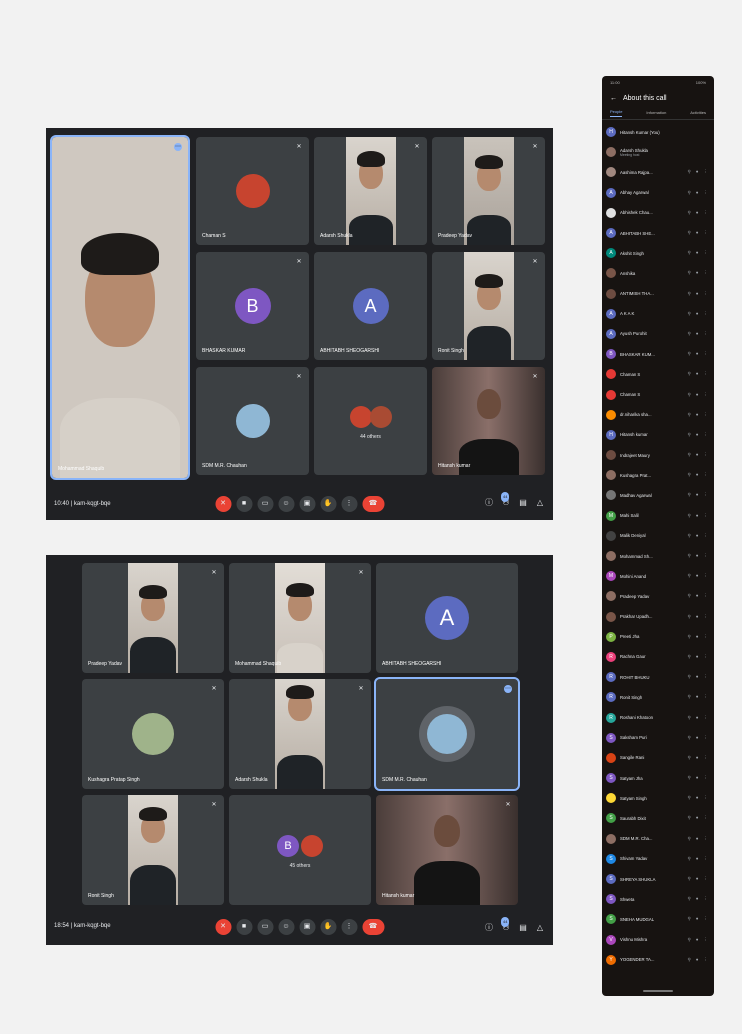 Image resolution: width=742 pixels, height=1034 pixels. What do you see at coordinates (265, 927) in the screenshot?
I see `captions-button: ▭` at bounding box center [265, 927].